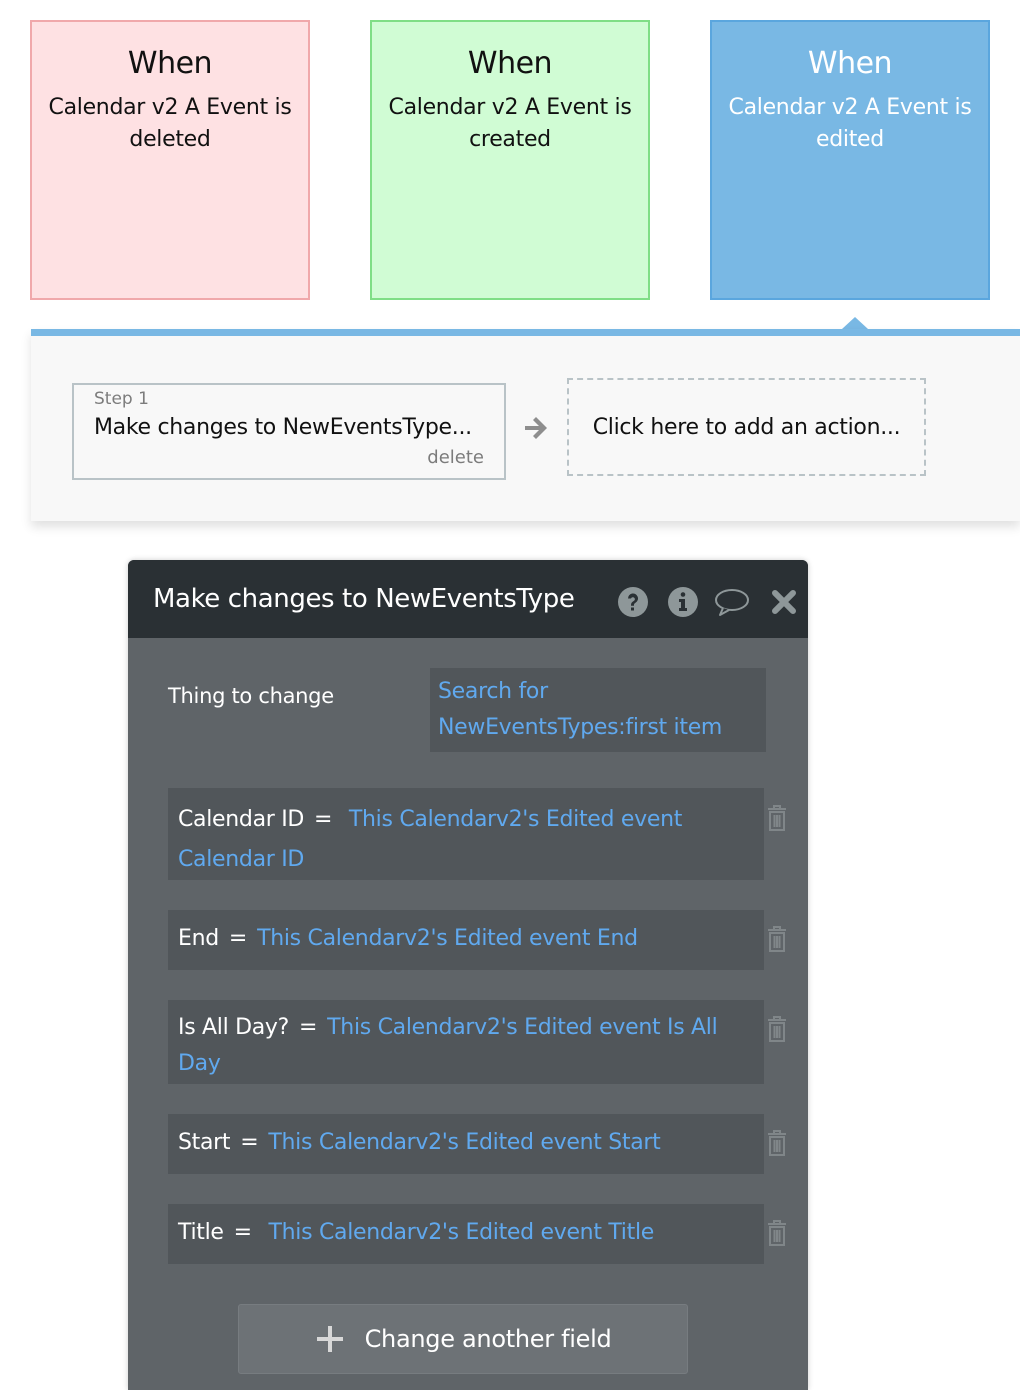 Image resolution: width=1020 pixels, height=1390 pixels. Describe the element at coordinates (462, 1232) in the screenshot. I see `field-value: This Calendarv2's Edited event Title` at that location.